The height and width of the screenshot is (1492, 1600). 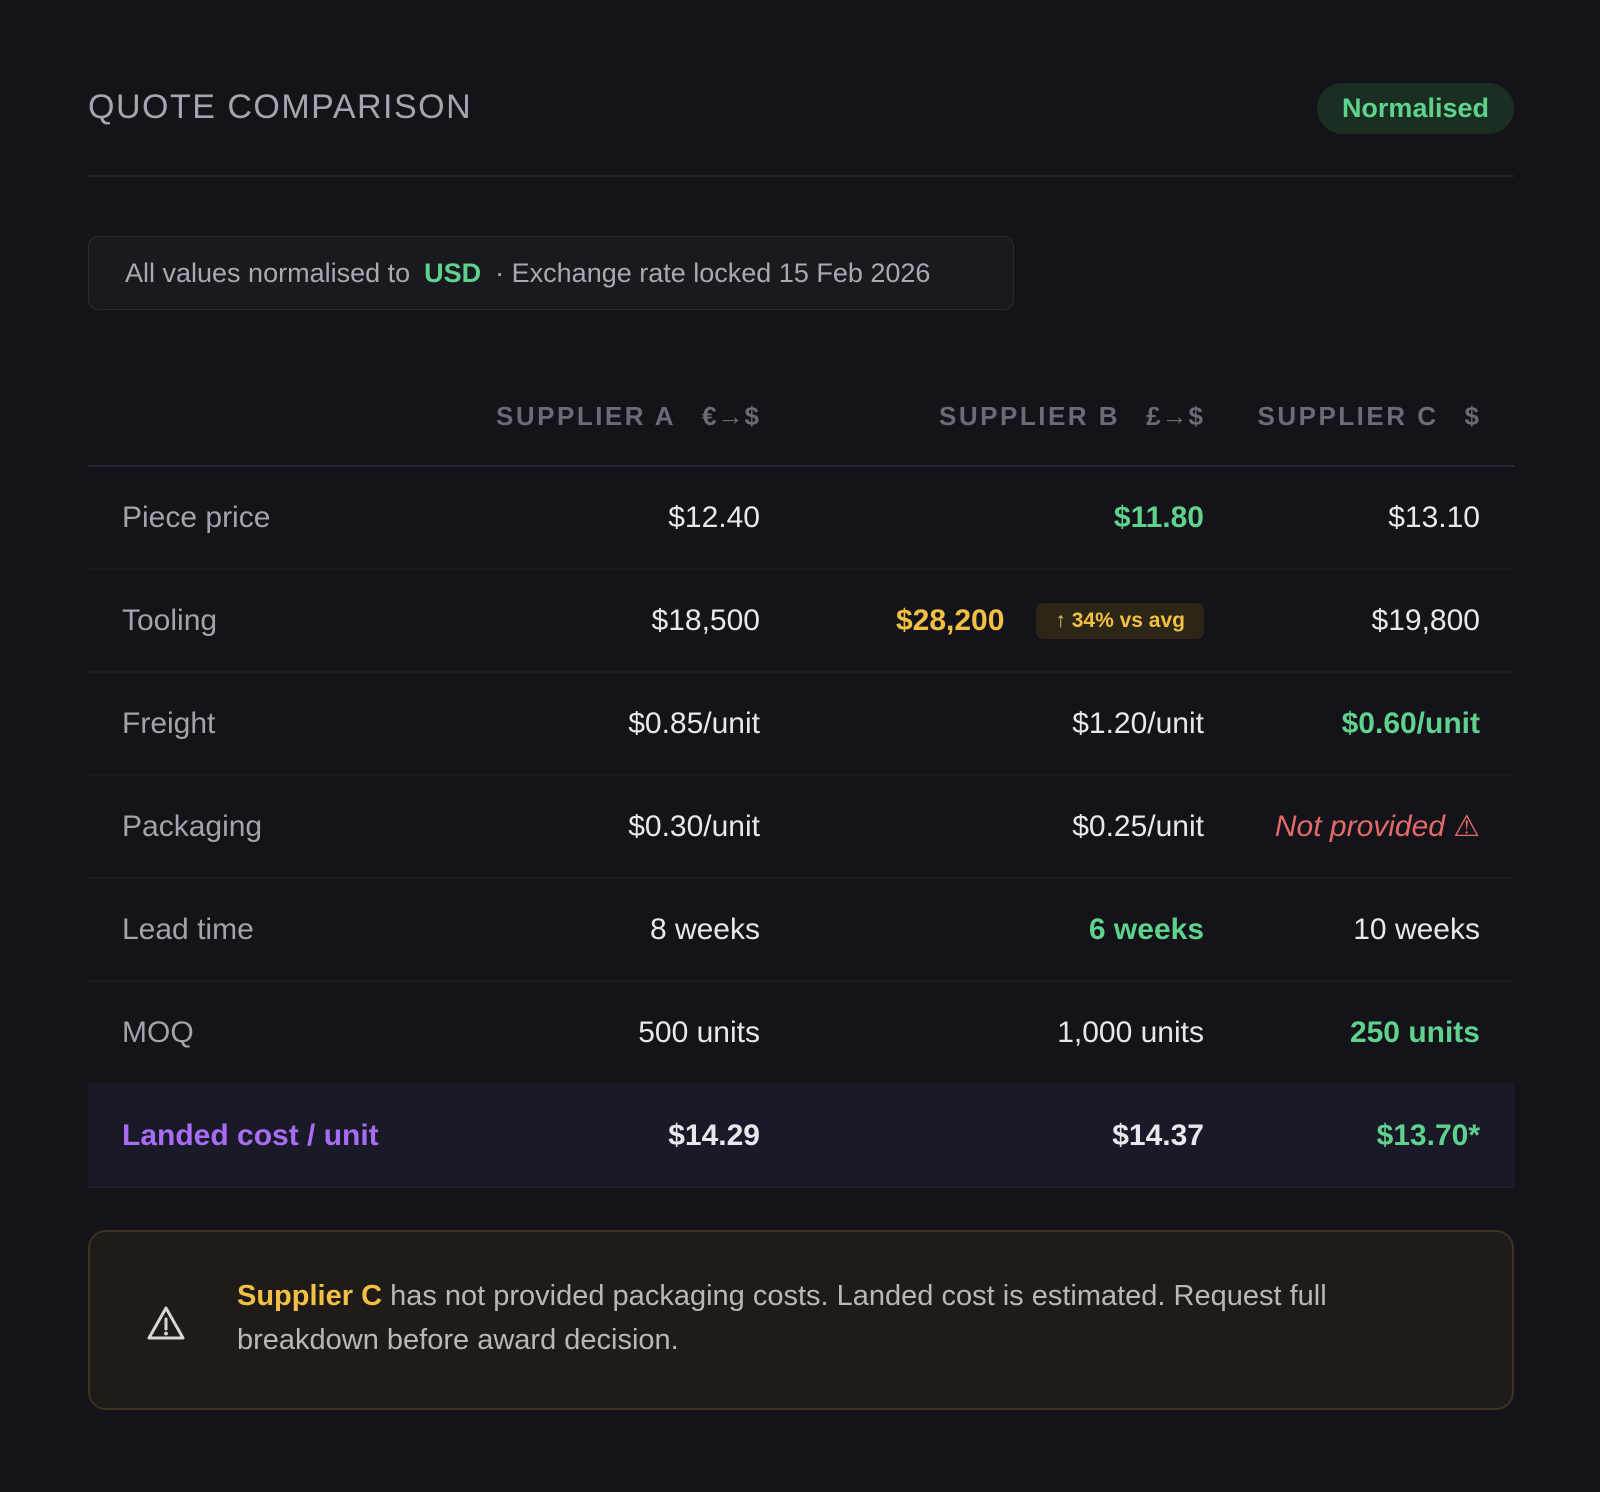 What do you see at coordinates (1130, 1032) in the screenshot?
I see `cell-supplier-b: 1,000 units` at bounding box center [1130, 1032].